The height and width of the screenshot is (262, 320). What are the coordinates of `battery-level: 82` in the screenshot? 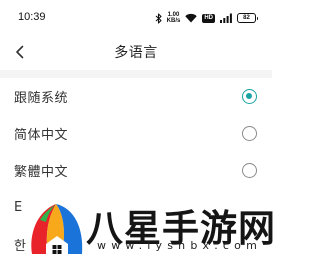 It's located at (246, 18).